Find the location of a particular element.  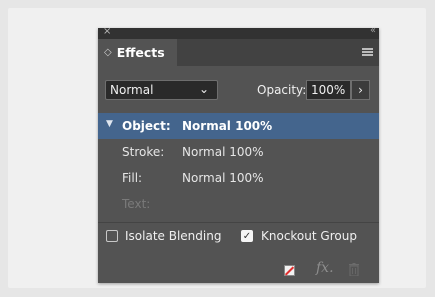

tab-effects: ◇ Effects is located at coordinates (137, 52).